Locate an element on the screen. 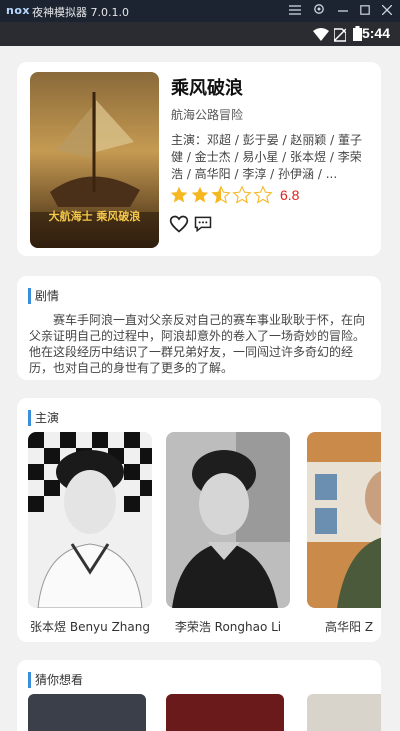  nox-logo: nox is located at coordinates (18, 10).